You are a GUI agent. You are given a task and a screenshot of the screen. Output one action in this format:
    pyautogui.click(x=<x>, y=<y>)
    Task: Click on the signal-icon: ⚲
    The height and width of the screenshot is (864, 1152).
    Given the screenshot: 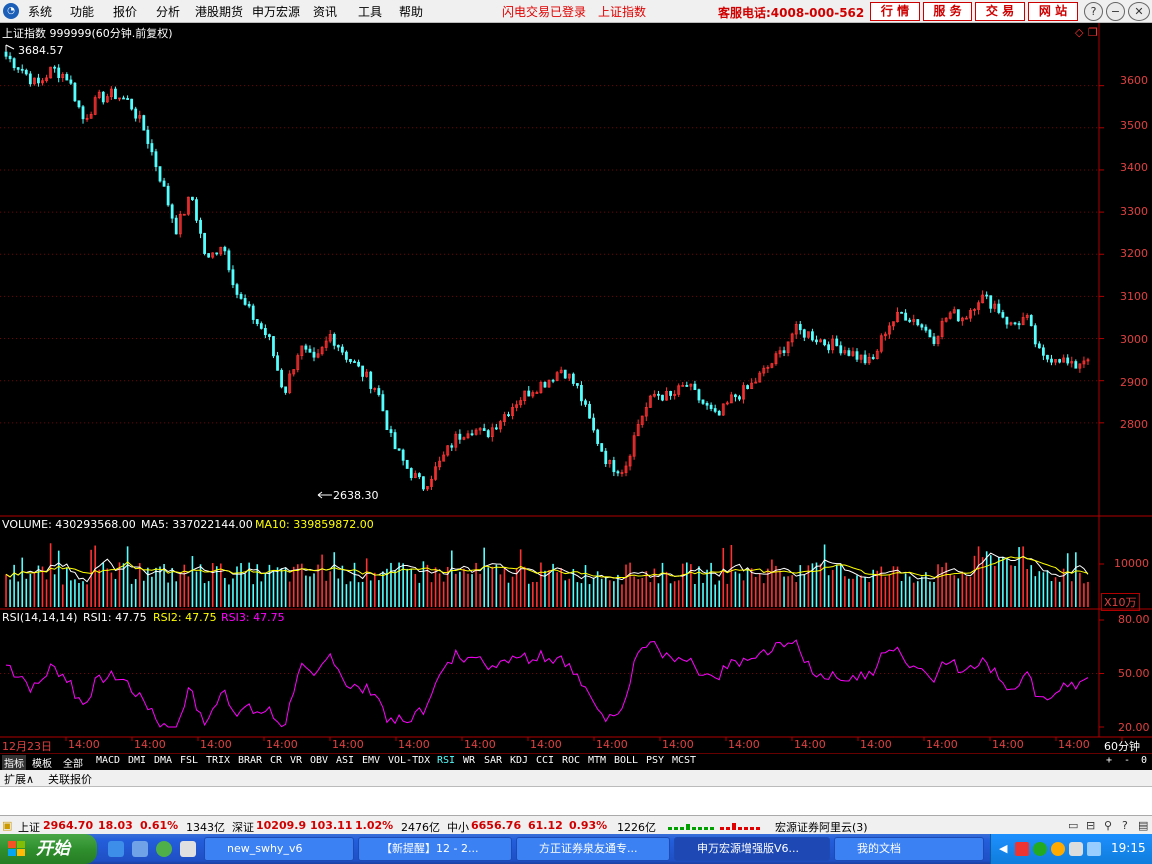 What is the action you would take?
    pyautogui.click(x=1108, y=825)
    